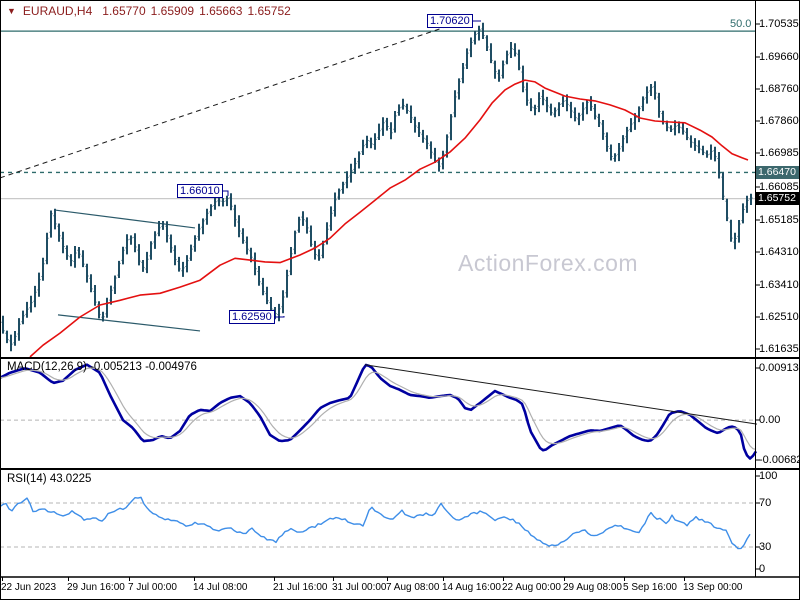 The height and width of the screenshot is (600, 800). I want to click on time-axis-label: 14 Jul 08:00, so click(220, 587).